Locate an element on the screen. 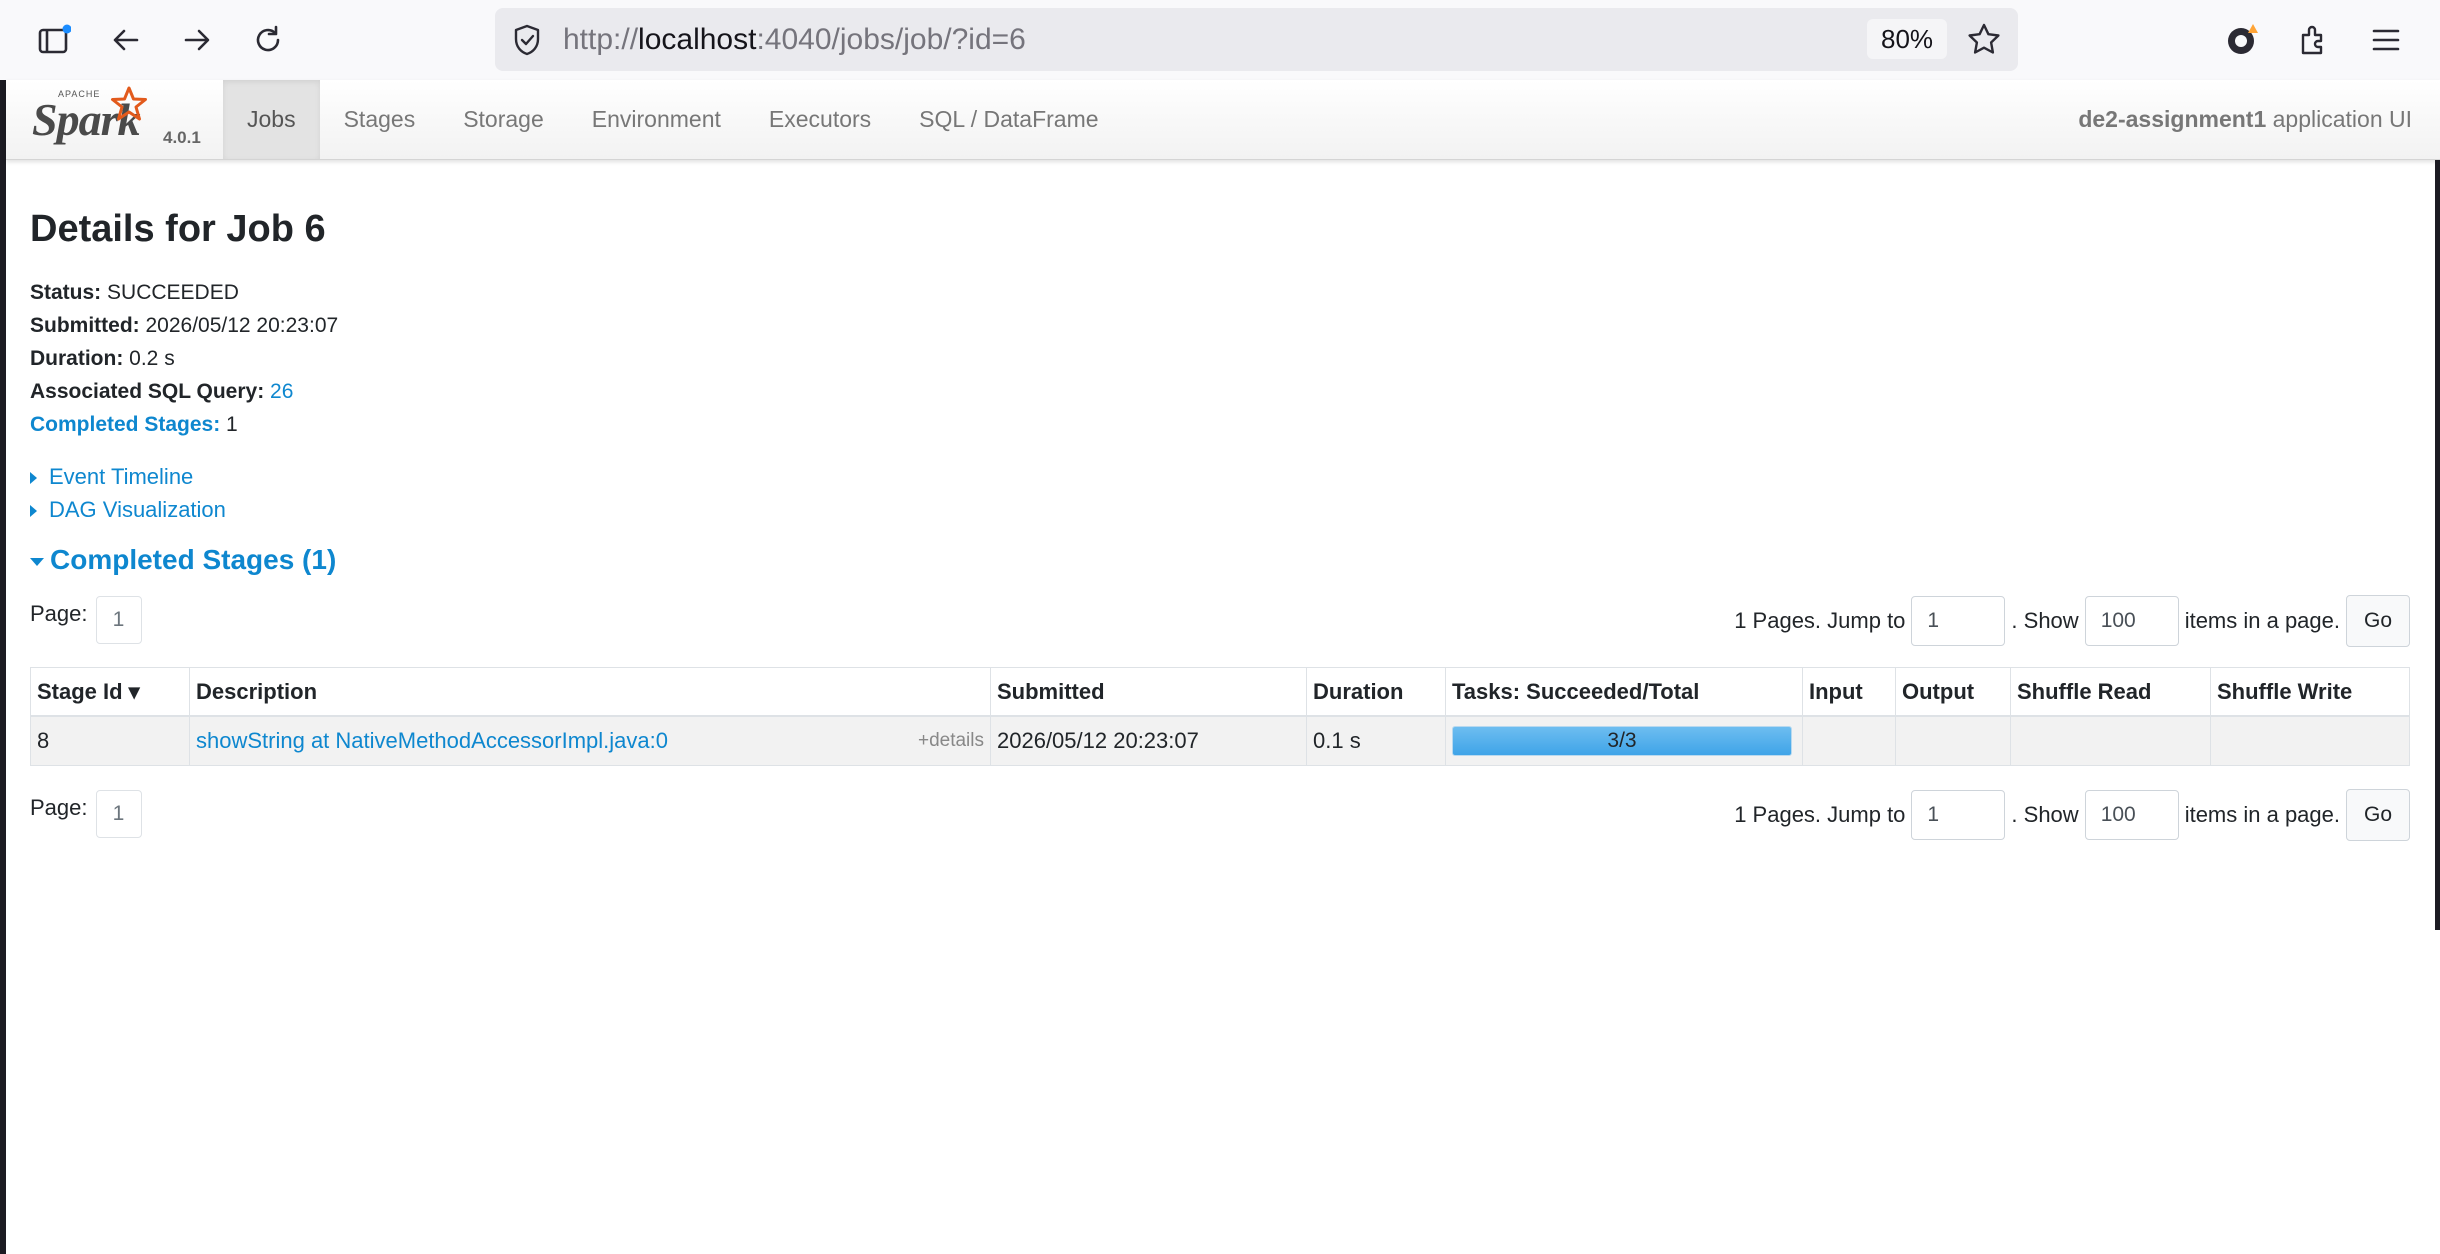  sidebar-toggle-icon is located at coordinates (54, 40).